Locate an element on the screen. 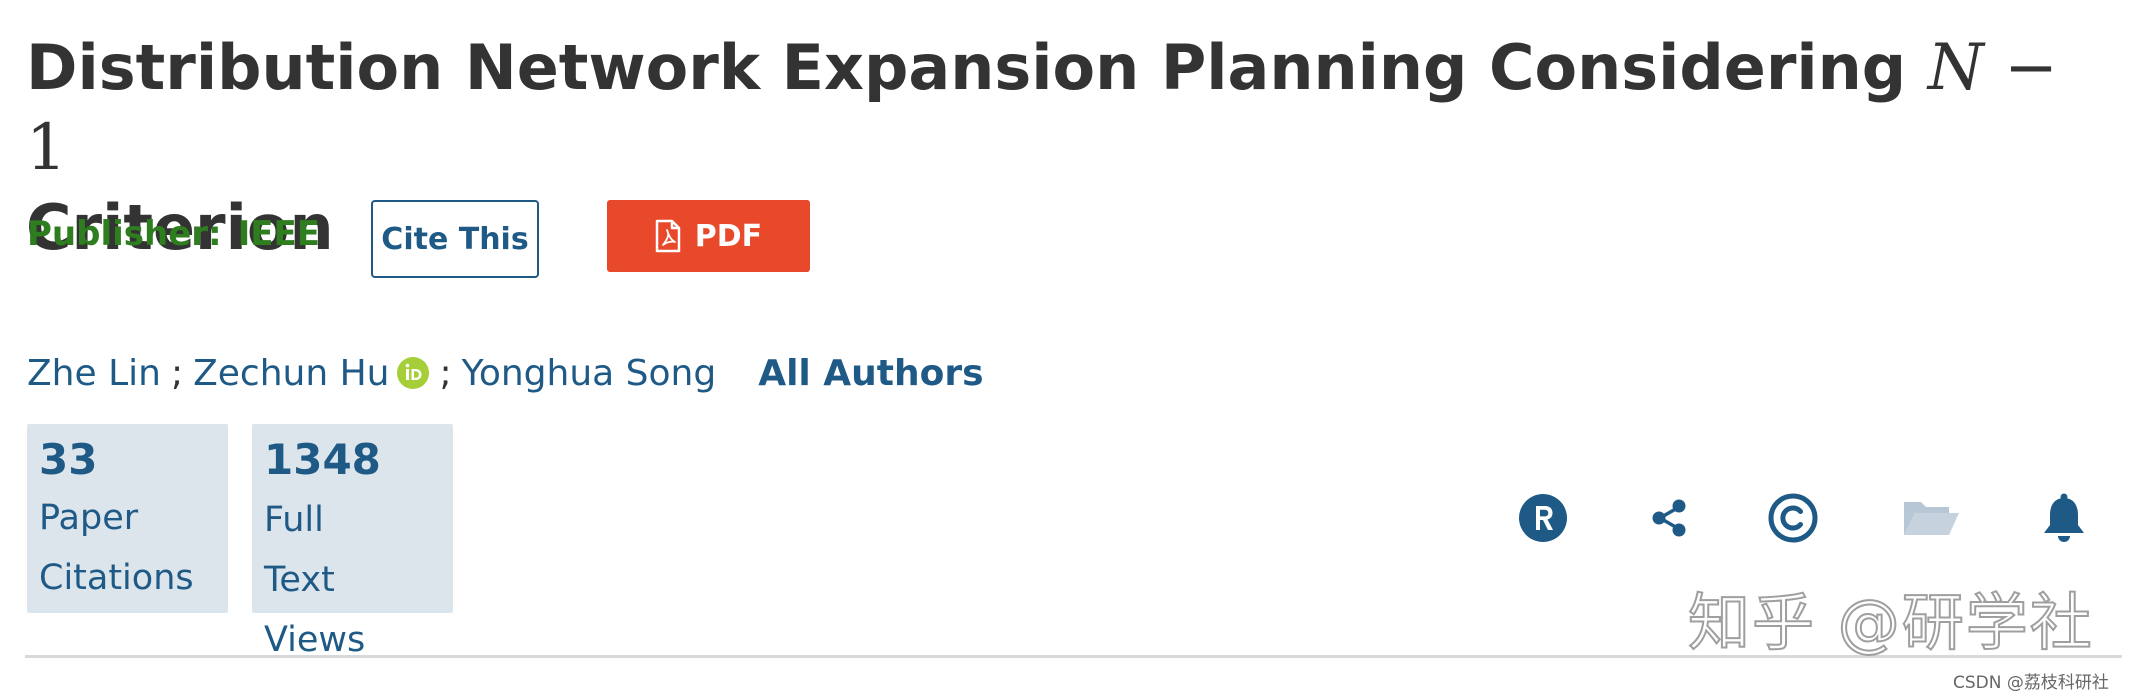 Image resolution: width=2141 pixels, height=699 pixels. author-link-yonghua-song: Yonghua Song is located at coordinates (589, 374).